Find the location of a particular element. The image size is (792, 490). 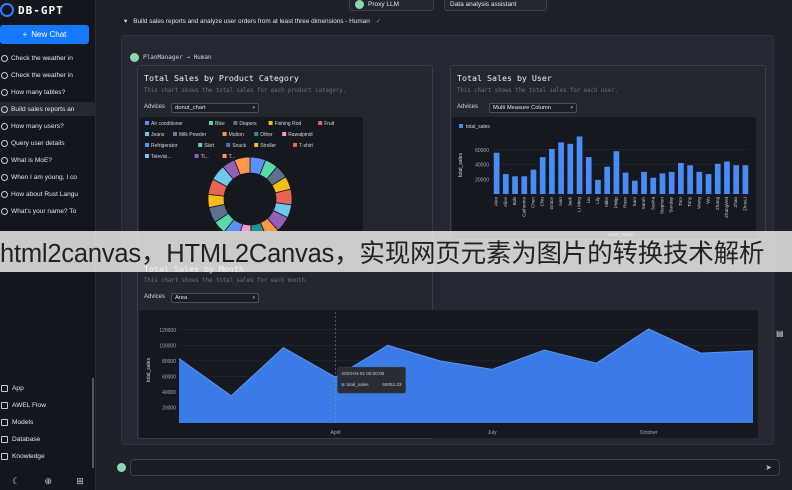

x-tick-label: ZhangWei is located at coordinates (726, 207).